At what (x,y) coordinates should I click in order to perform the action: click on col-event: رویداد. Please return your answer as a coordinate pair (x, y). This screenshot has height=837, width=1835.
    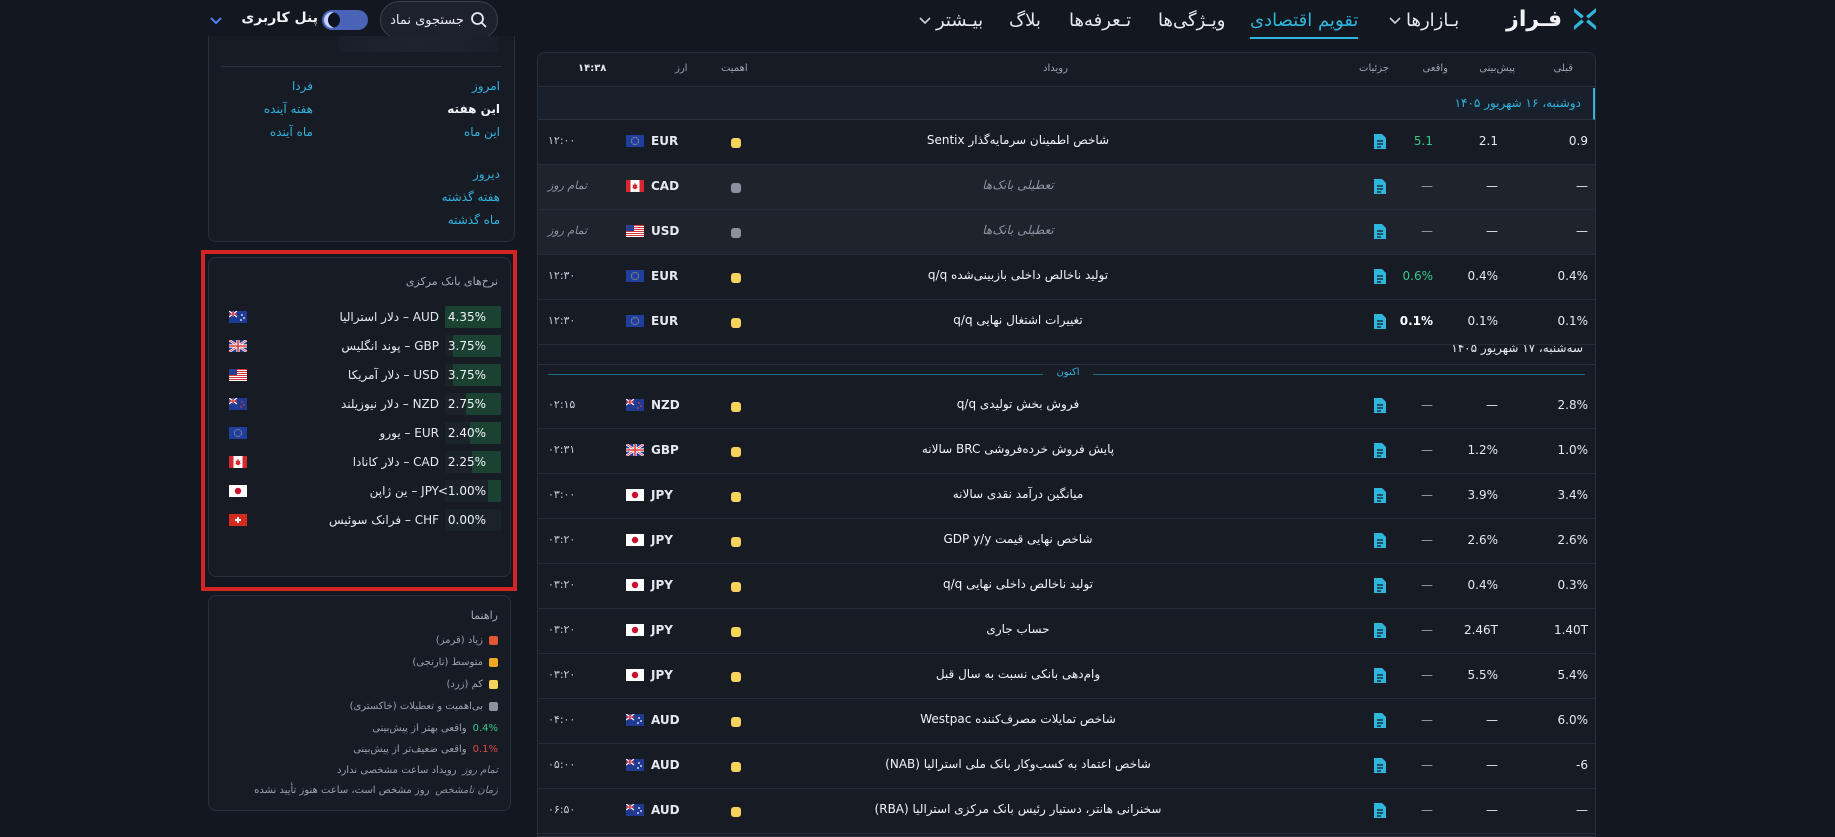
    Looking at the image, I should click on (1055, 68).